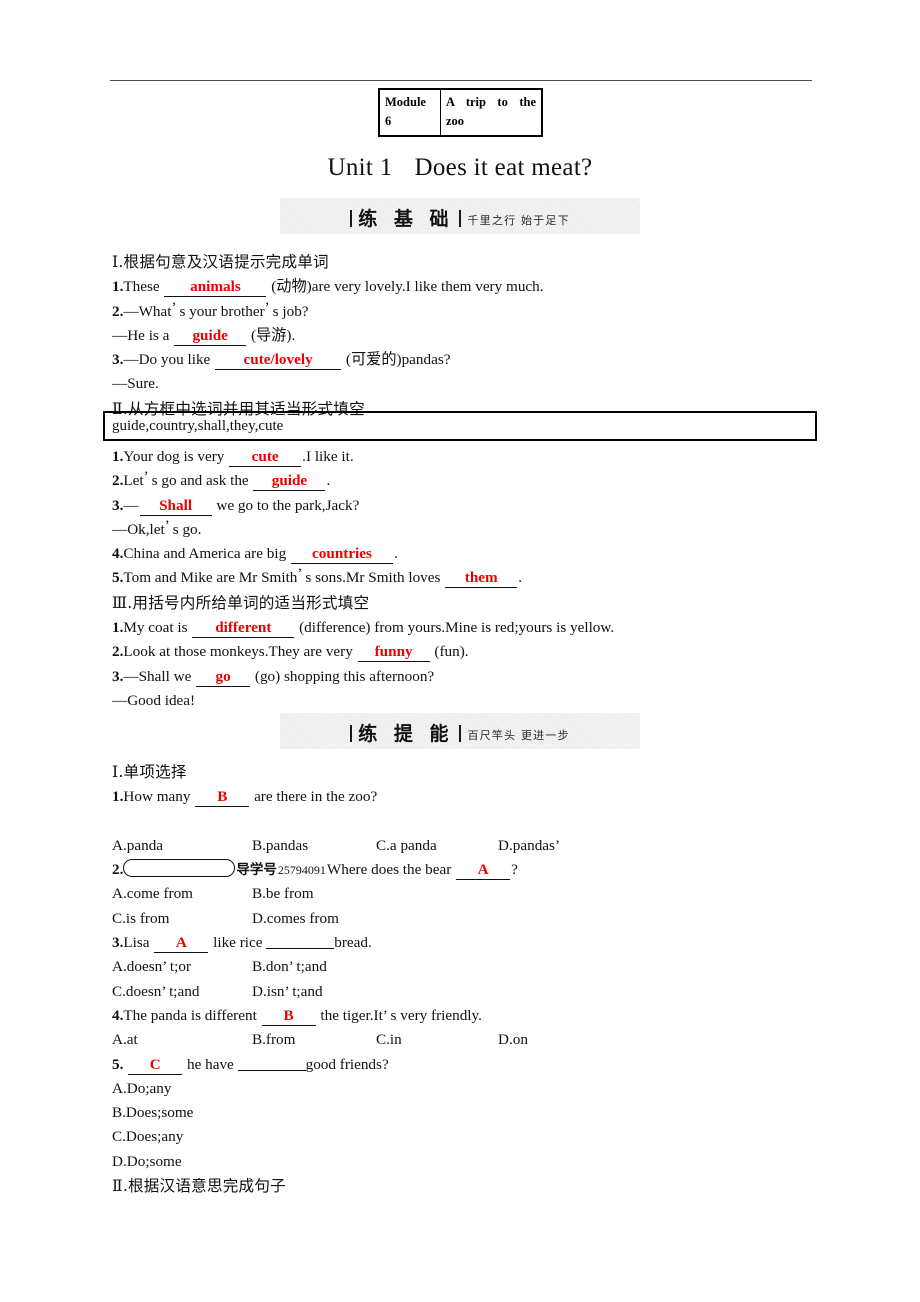 The height and width of the screenshot is (1302, 920). Describe the element at coordinates (273, 1040) in the screenshot. I see `option-b: B.from` at that location.